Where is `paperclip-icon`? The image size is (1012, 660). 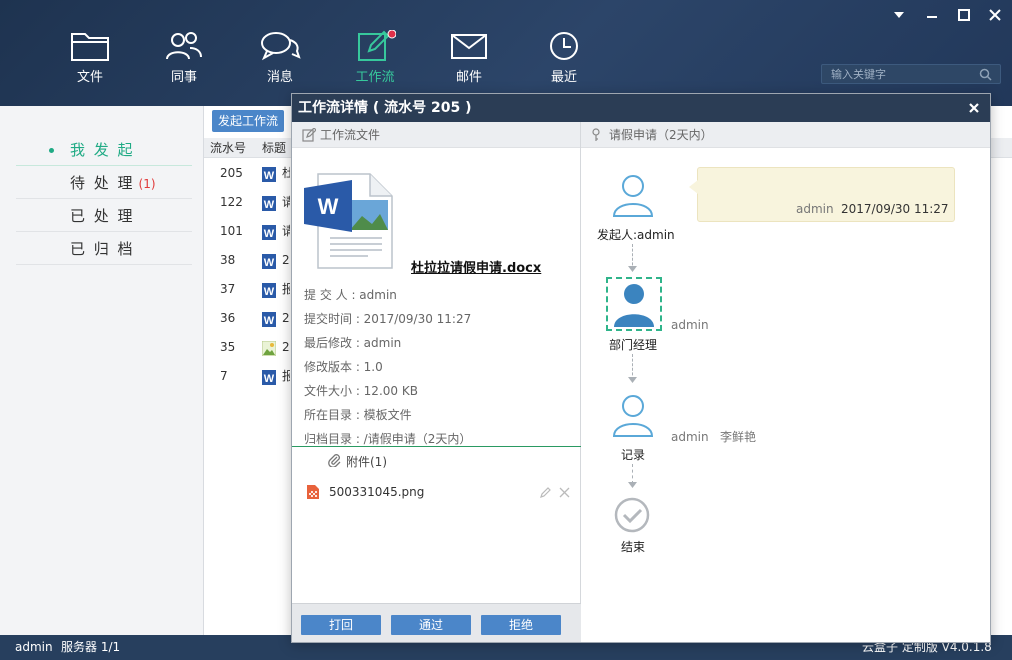
paperclip-icon is located at coordinates (334, 460).